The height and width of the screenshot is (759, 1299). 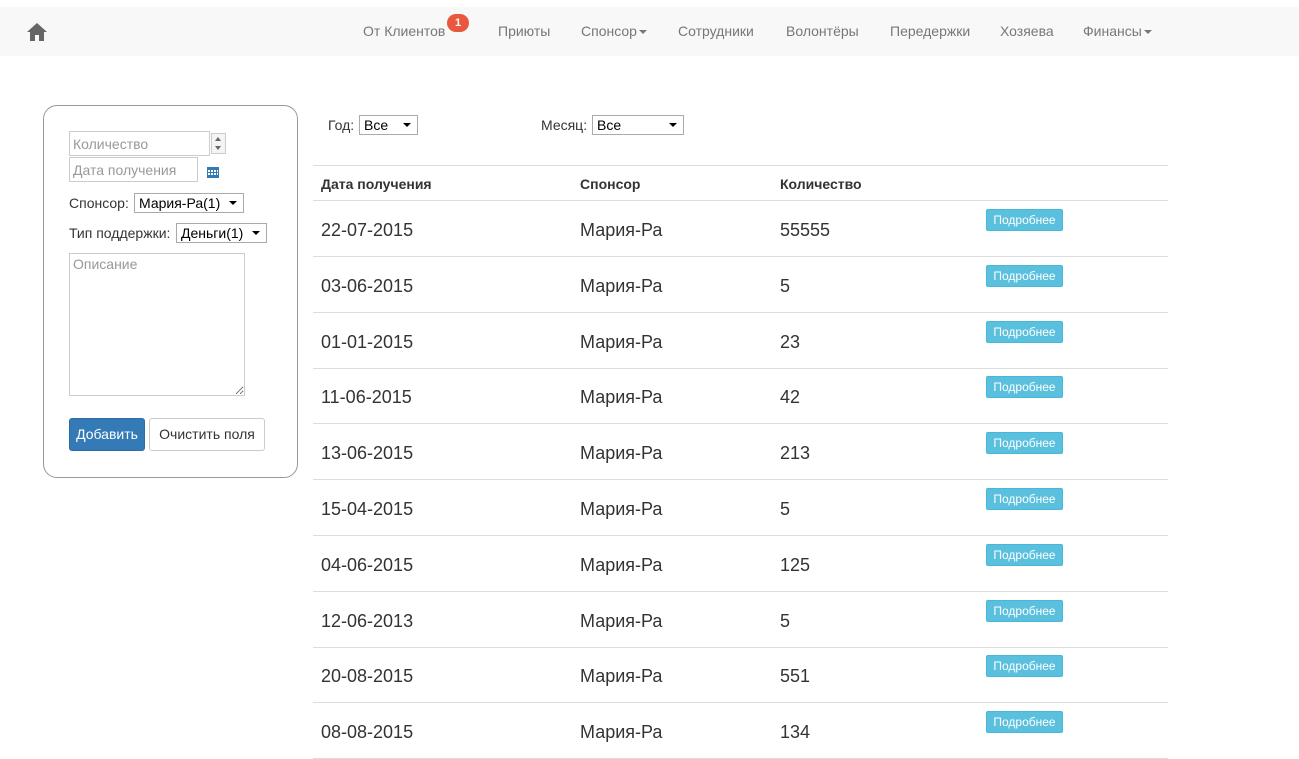 I want to click on date-cell: 08-08-2015, so click(x=367, y=732).